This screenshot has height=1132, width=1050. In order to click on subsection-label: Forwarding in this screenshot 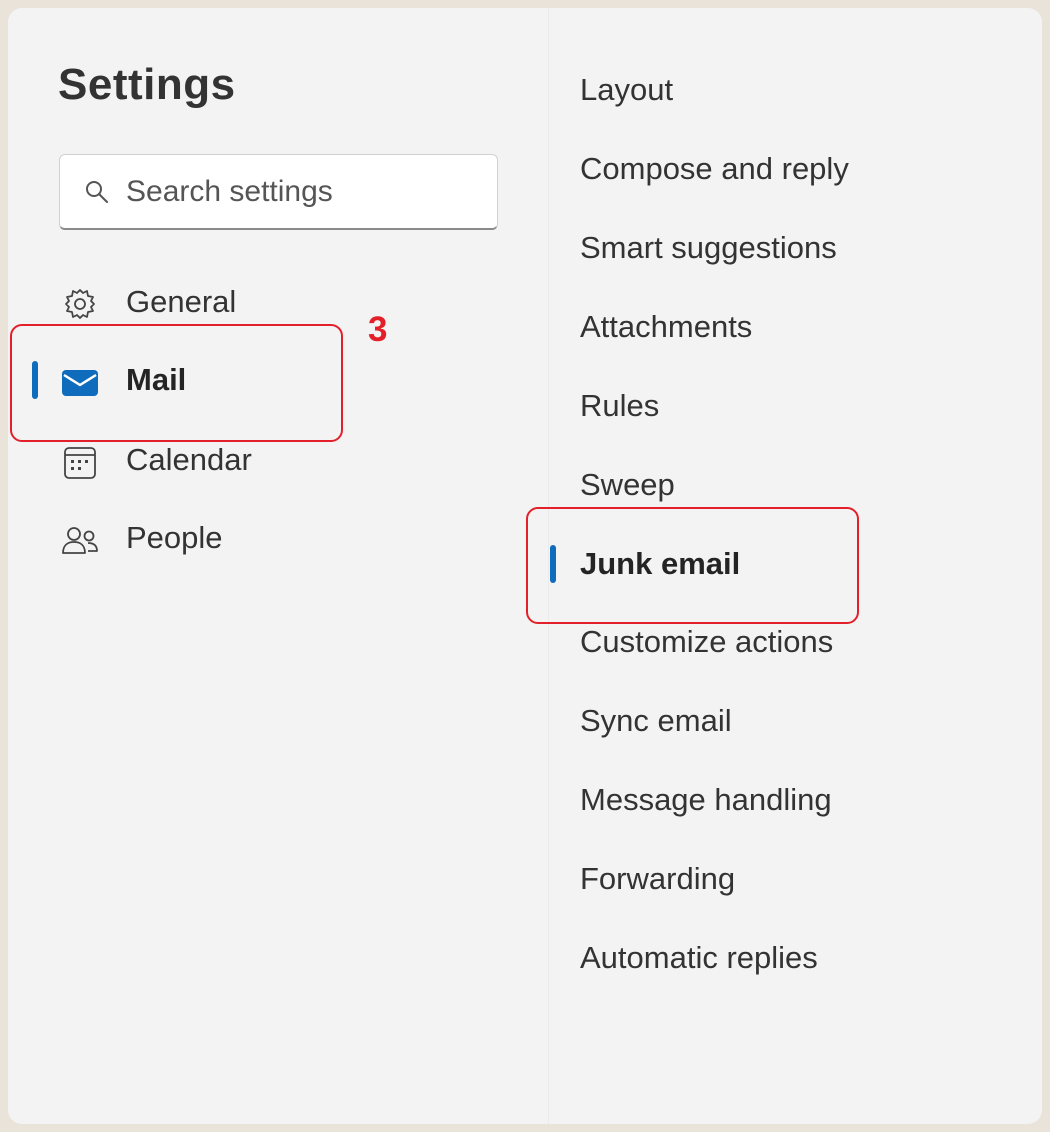, I will do `click(658, 878)`.